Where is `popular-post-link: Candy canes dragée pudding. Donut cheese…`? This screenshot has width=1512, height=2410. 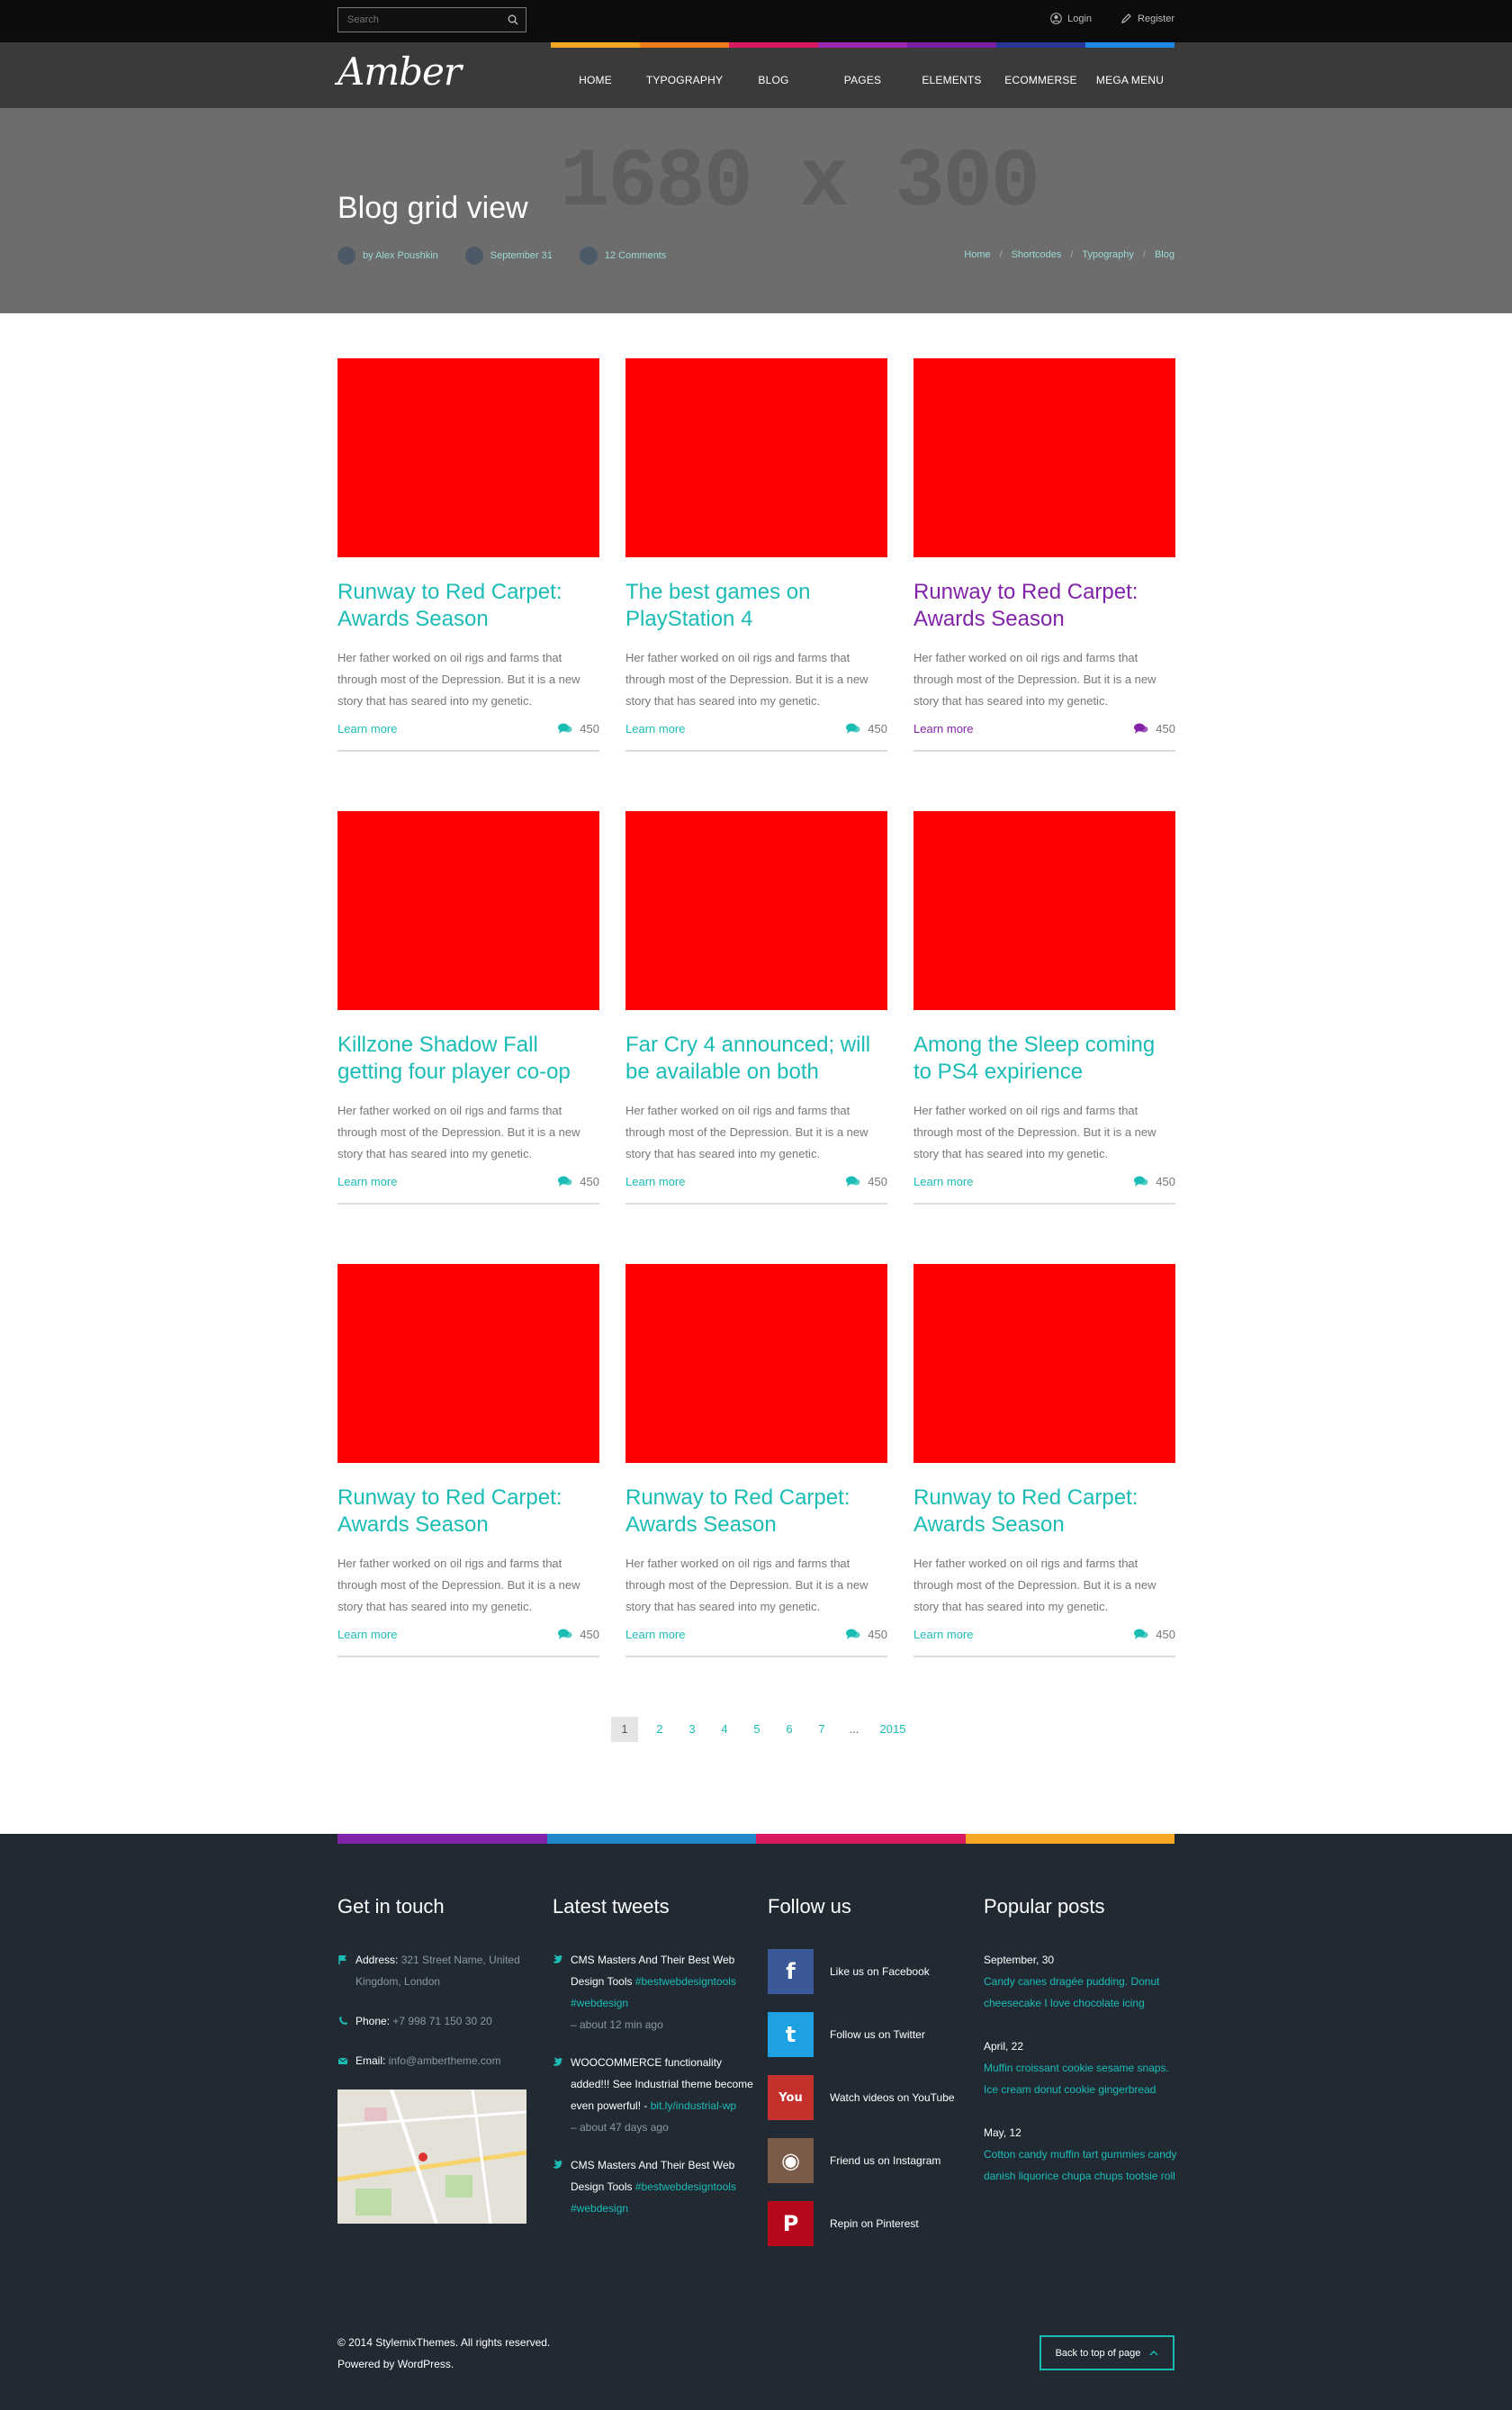
popular-post-link: Candy canes dragée pudding. Donut cheese… is located at coordinates (1083, 1992).